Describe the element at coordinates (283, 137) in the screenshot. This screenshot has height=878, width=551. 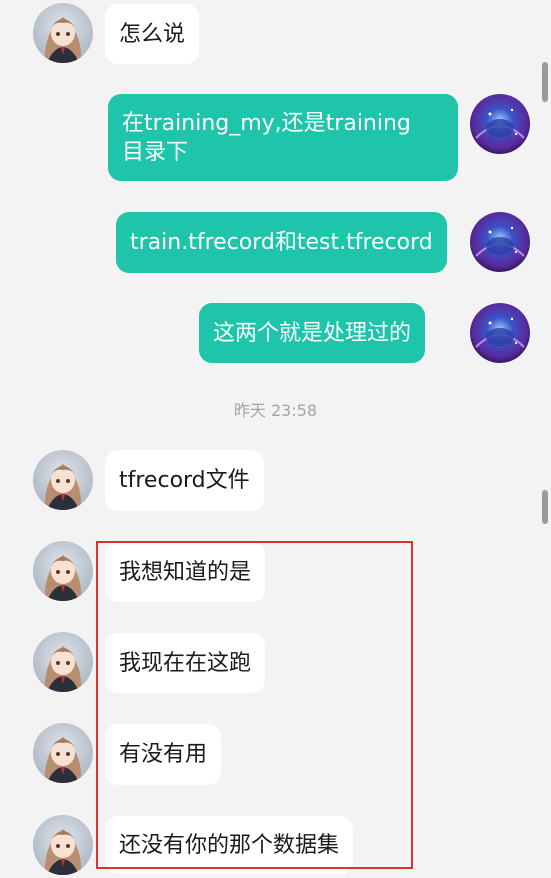
I see `outgoing-message-bubble: 在training_my,还是training 目录下` at that location.